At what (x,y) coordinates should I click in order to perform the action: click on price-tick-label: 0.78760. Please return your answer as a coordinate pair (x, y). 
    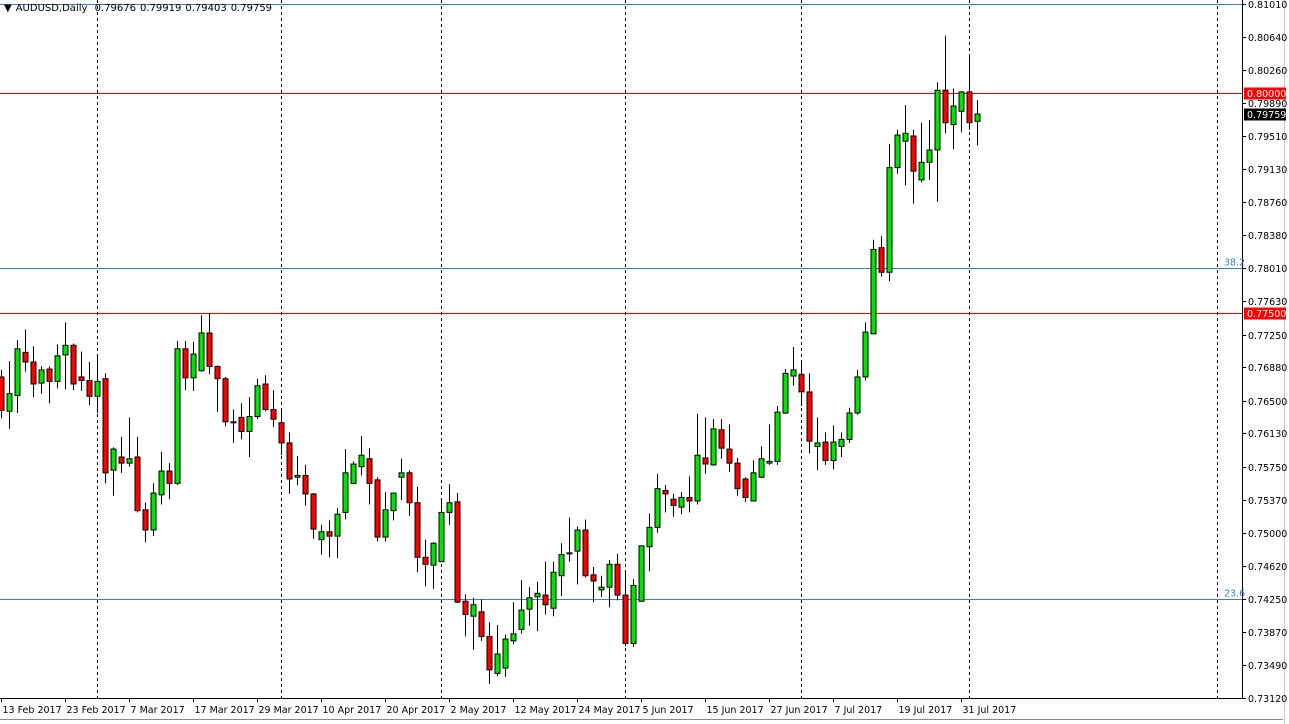
    Looking at the image, I should click on (1267, 203).